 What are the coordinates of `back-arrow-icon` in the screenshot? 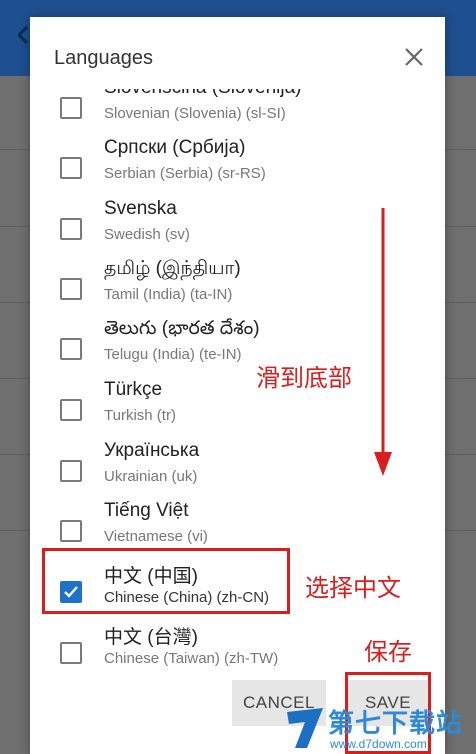 It's located at (23, 35).